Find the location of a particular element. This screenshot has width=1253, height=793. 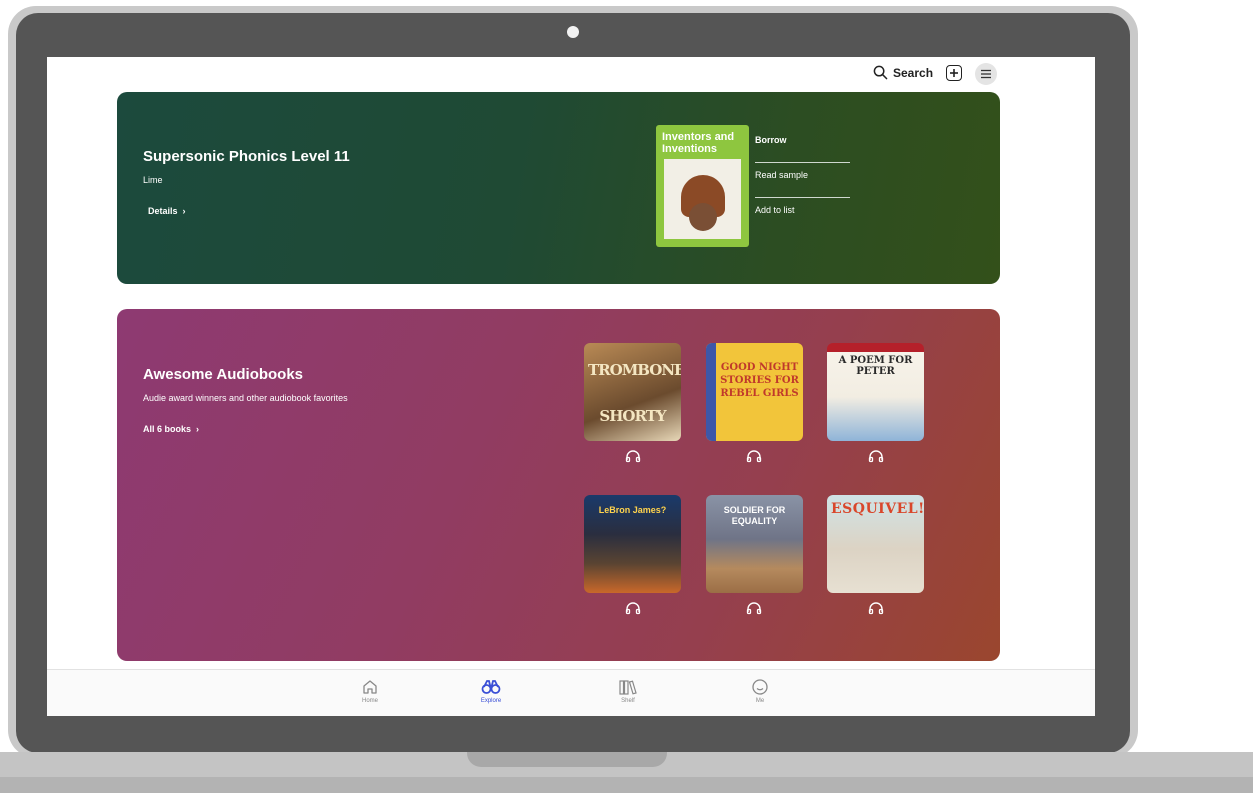

laptop-notch is located at coordinates (567, 759).